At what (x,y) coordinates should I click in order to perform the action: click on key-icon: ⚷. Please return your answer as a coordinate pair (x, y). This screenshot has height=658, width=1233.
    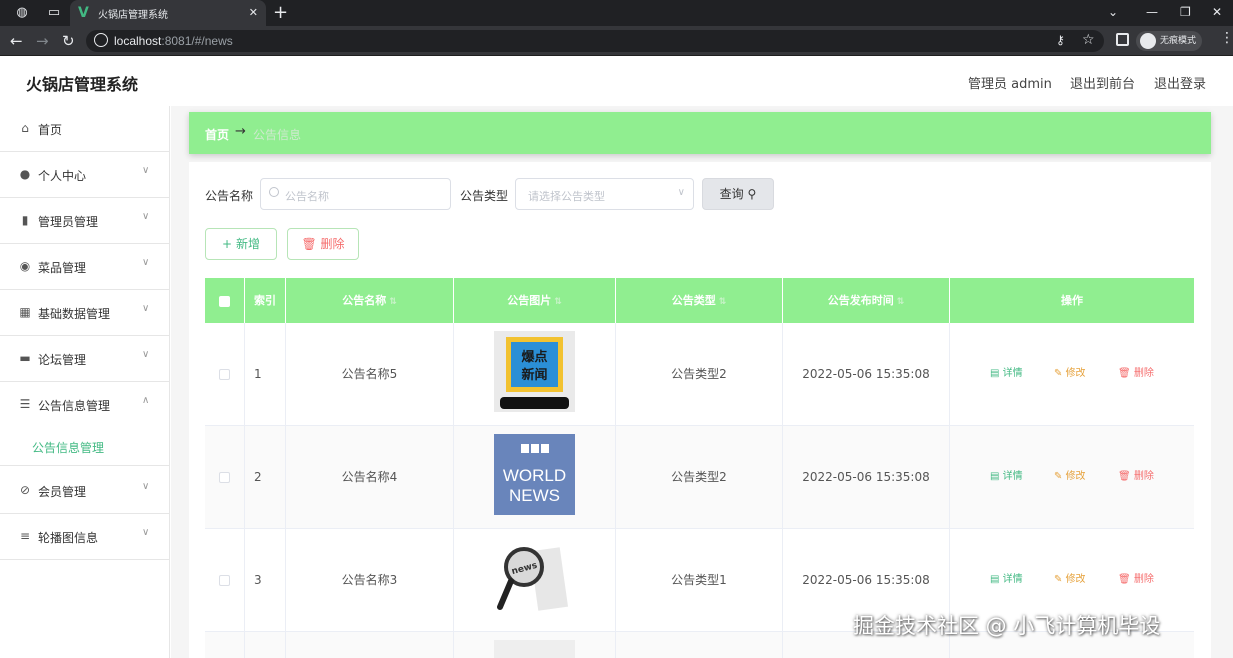
    Looking at the image, I should click on (1060, 40).